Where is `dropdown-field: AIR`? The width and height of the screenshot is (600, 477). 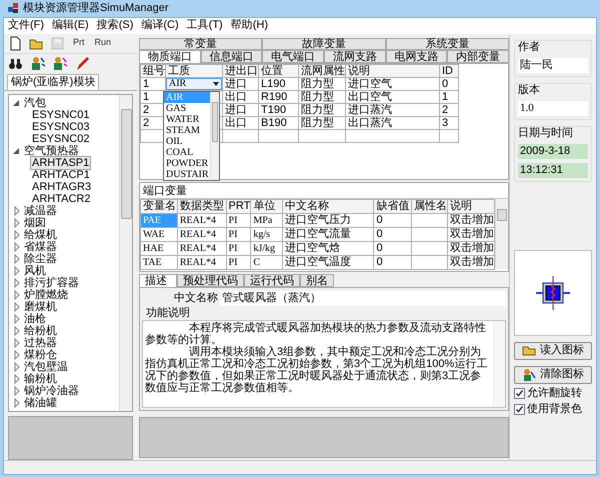
dropdown-field: AIR is located at coordinates (194, 84).